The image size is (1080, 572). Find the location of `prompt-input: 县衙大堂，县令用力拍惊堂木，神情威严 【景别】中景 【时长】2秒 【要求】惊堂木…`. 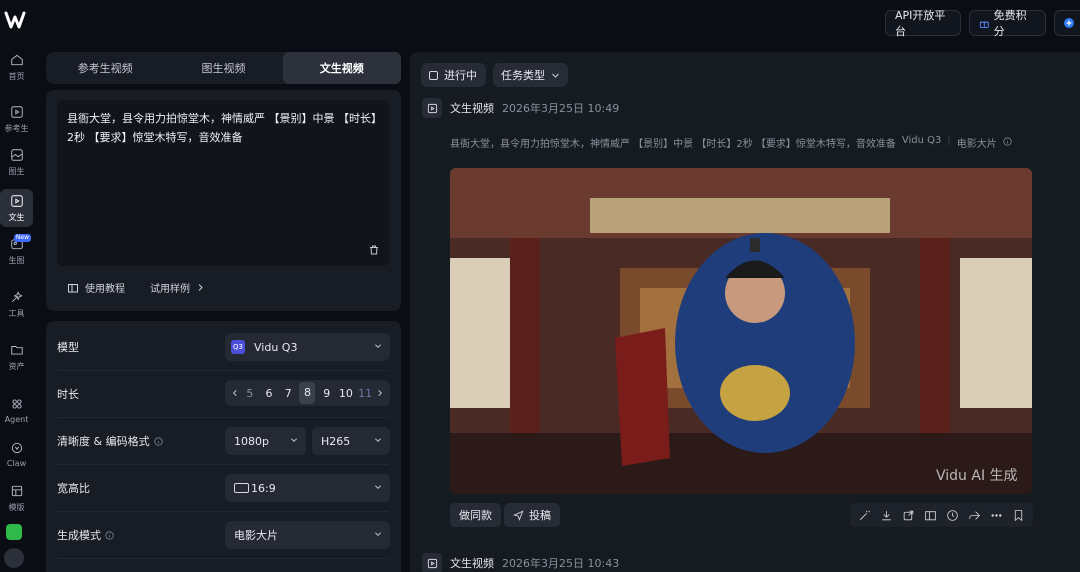

prompt-input: 县衙大堂，县令用力拍惊堂木，神情威严 【景别】中景 【时长】2秒 【要求】惊堂木… is located at coordinates (223, 183).